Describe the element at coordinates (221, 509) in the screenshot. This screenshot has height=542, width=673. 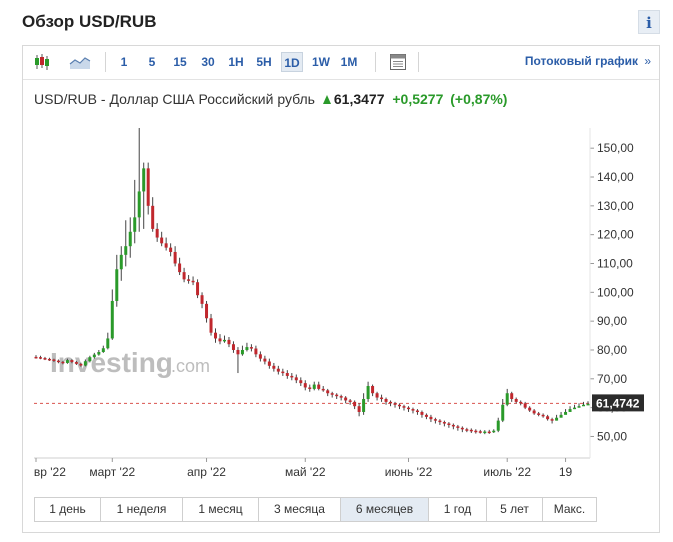
I see `range-1-month: 1 месяц` at that location.